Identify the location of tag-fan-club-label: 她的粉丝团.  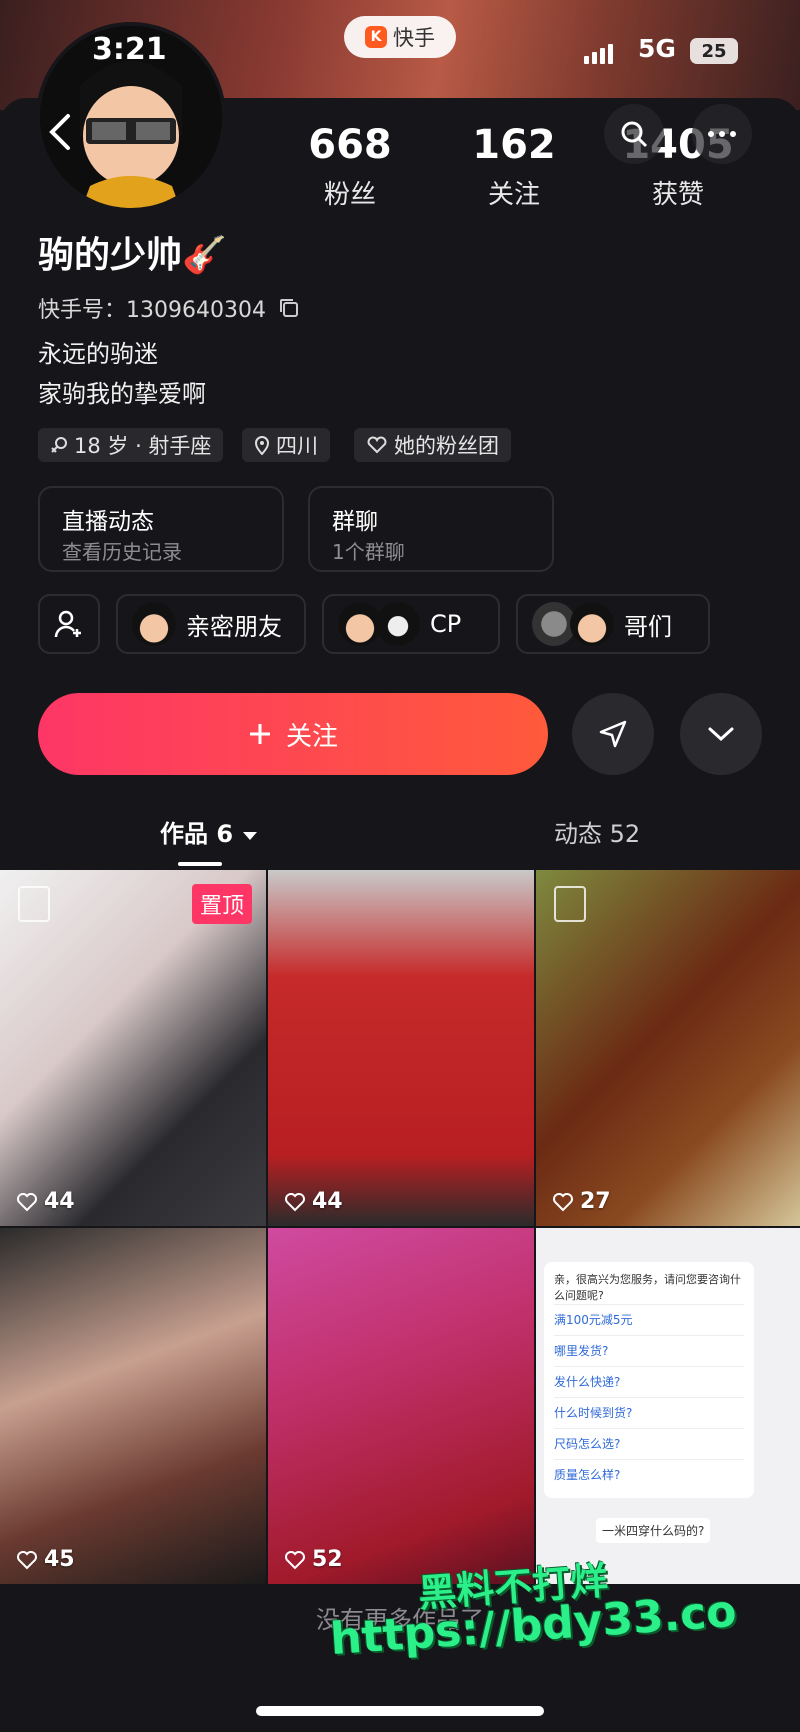
(446, 446).